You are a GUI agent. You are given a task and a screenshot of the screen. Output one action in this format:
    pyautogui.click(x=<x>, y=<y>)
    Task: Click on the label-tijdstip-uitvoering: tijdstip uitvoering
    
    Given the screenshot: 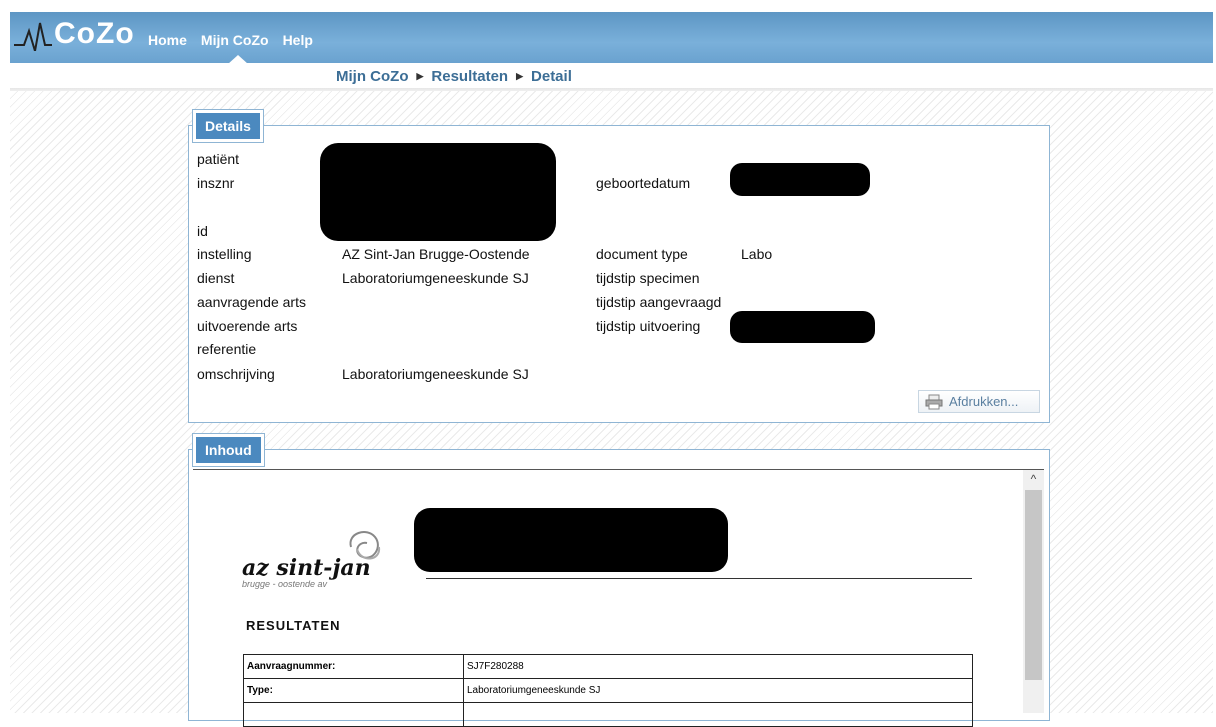 What is the action you would take?
    pyautogui.click(x=648, y=326)
    